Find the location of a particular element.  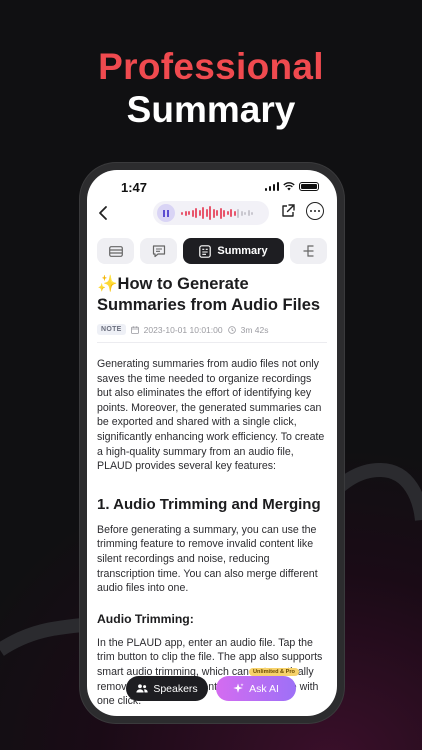

chat-icon is located at coordinates (158, 250).